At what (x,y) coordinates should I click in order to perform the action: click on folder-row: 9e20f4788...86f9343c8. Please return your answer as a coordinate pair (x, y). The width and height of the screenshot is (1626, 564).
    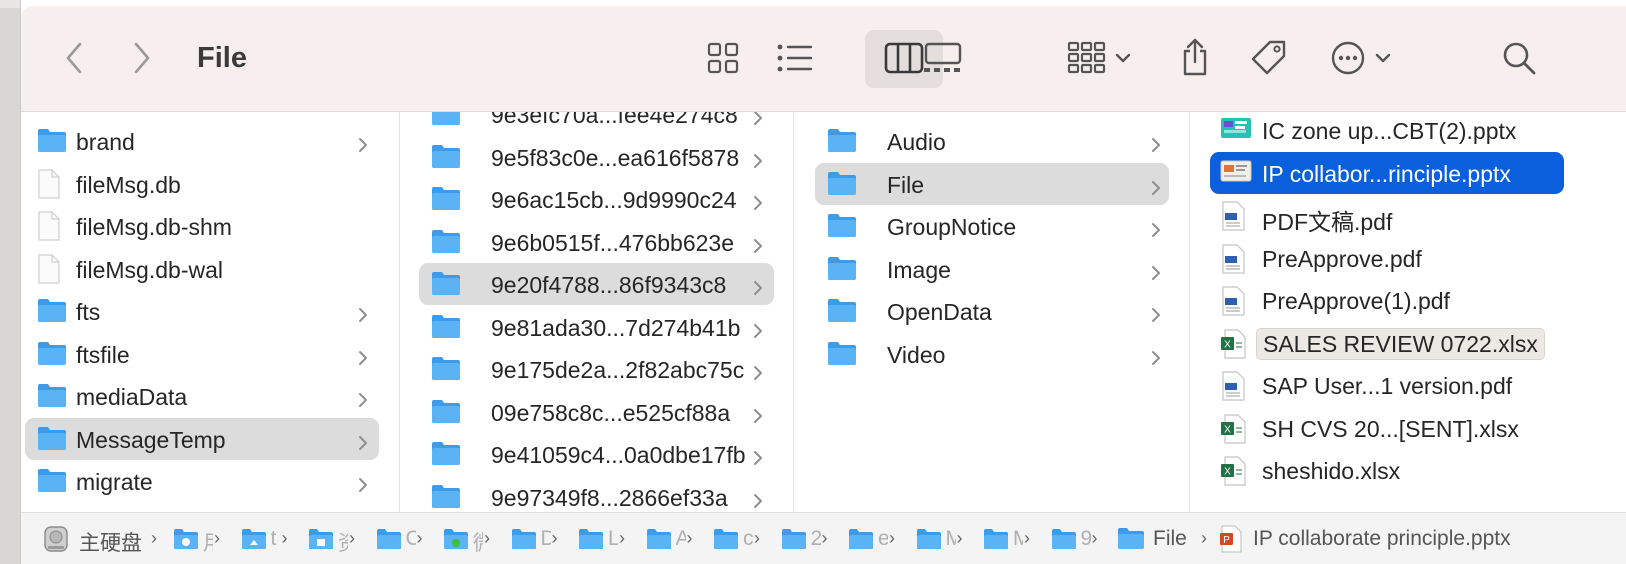
    Looking at the image, I should click on (596, 284).